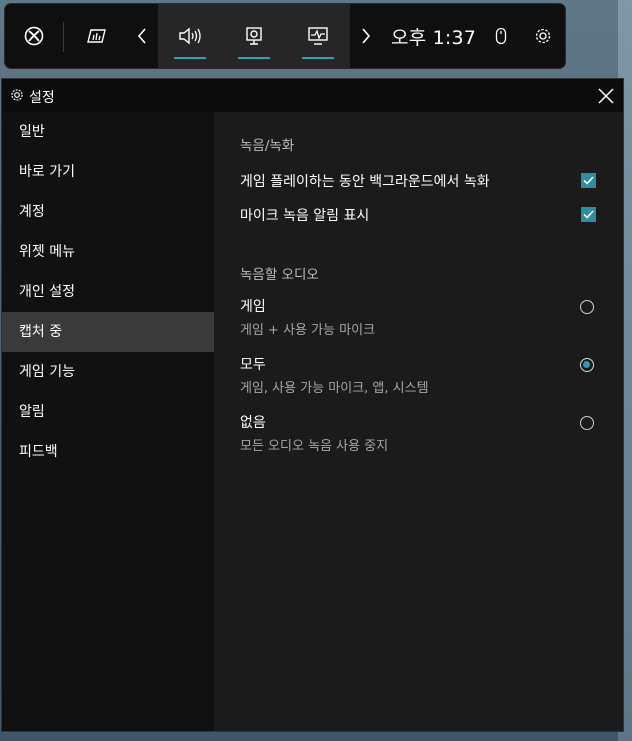  Describe the element at coordinates (501, 36) in the screenshot. I see `mouse-icon` at that location.